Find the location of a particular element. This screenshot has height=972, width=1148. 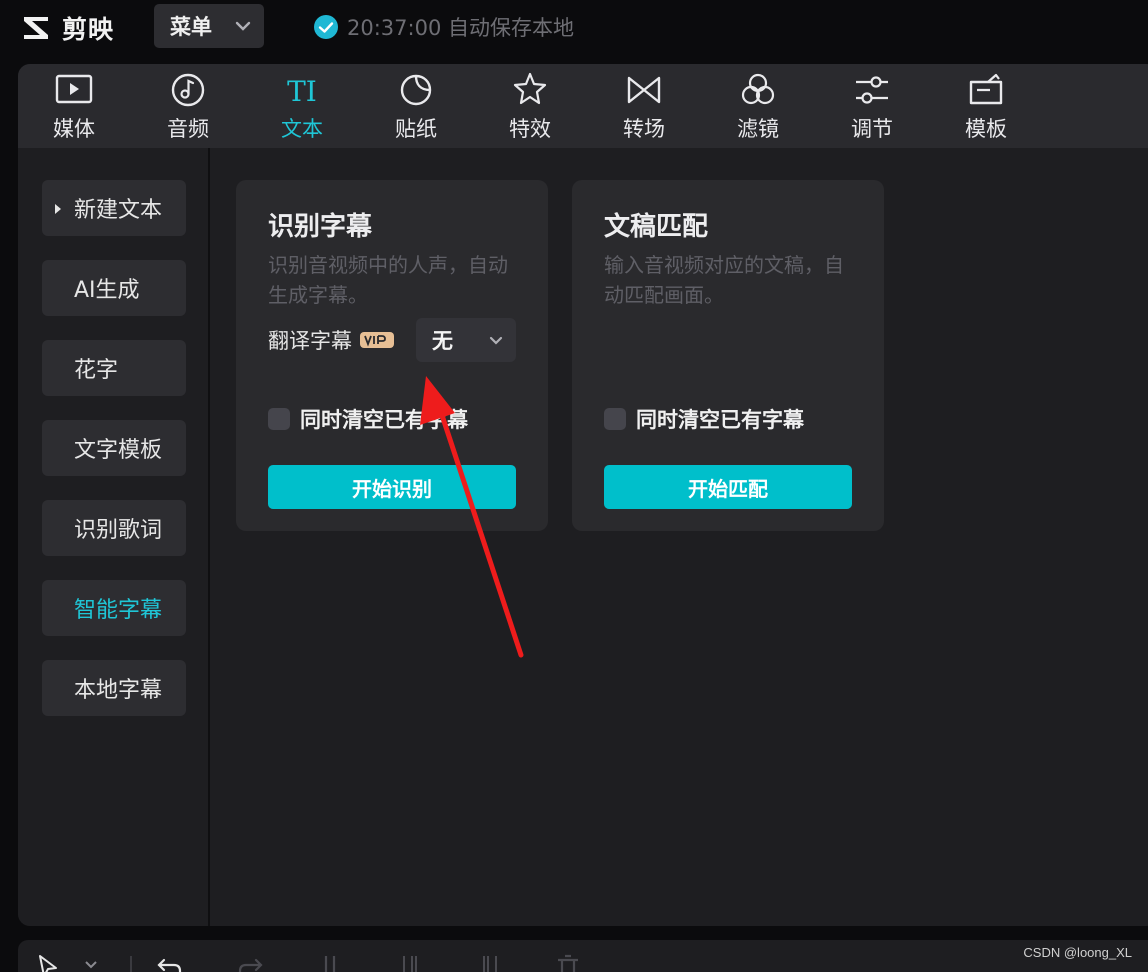

timeline-toolbar is located at coordinates (583, 956).